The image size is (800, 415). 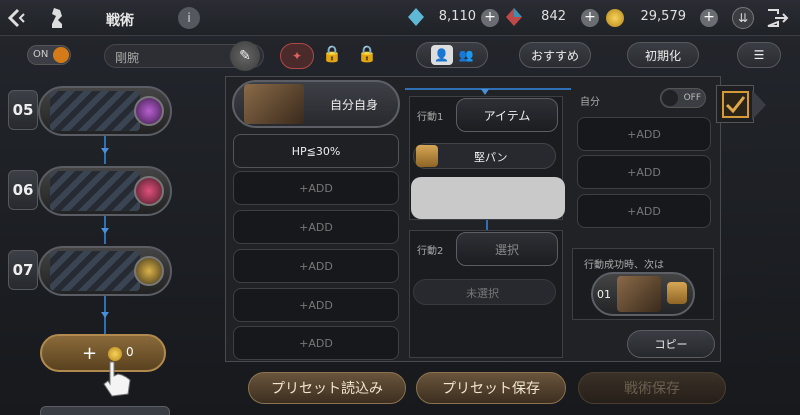 I want to click on item-detail-overlay, so click(x=488, y=198).